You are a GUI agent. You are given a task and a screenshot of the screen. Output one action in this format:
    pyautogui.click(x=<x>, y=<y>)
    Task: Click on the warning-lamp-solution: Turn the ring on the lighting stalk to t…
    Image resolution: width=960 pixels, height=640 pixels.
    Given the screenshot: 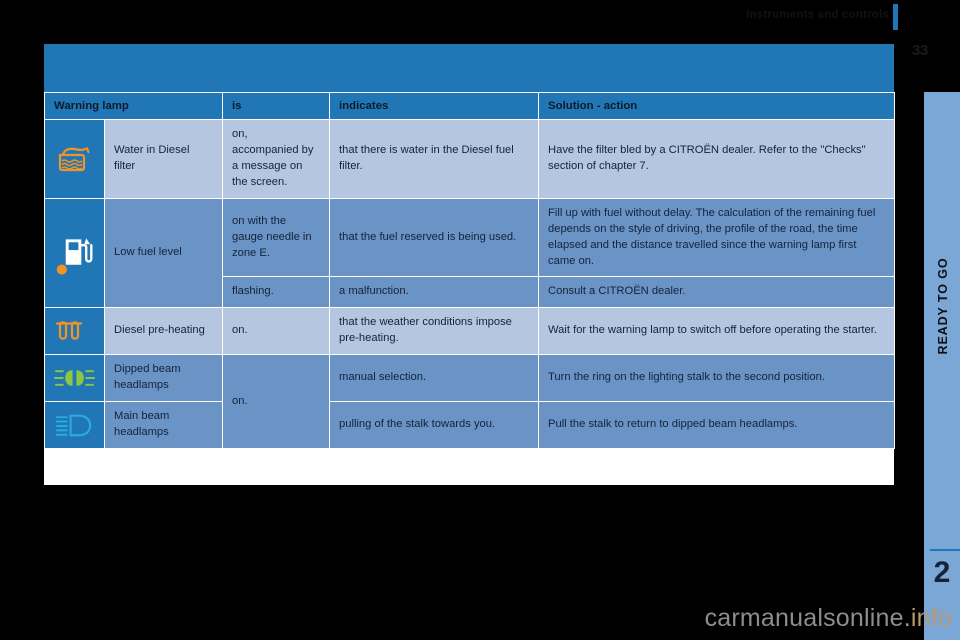 What is the action you would take?
    pyautogui.click(x=717, y=378)
    